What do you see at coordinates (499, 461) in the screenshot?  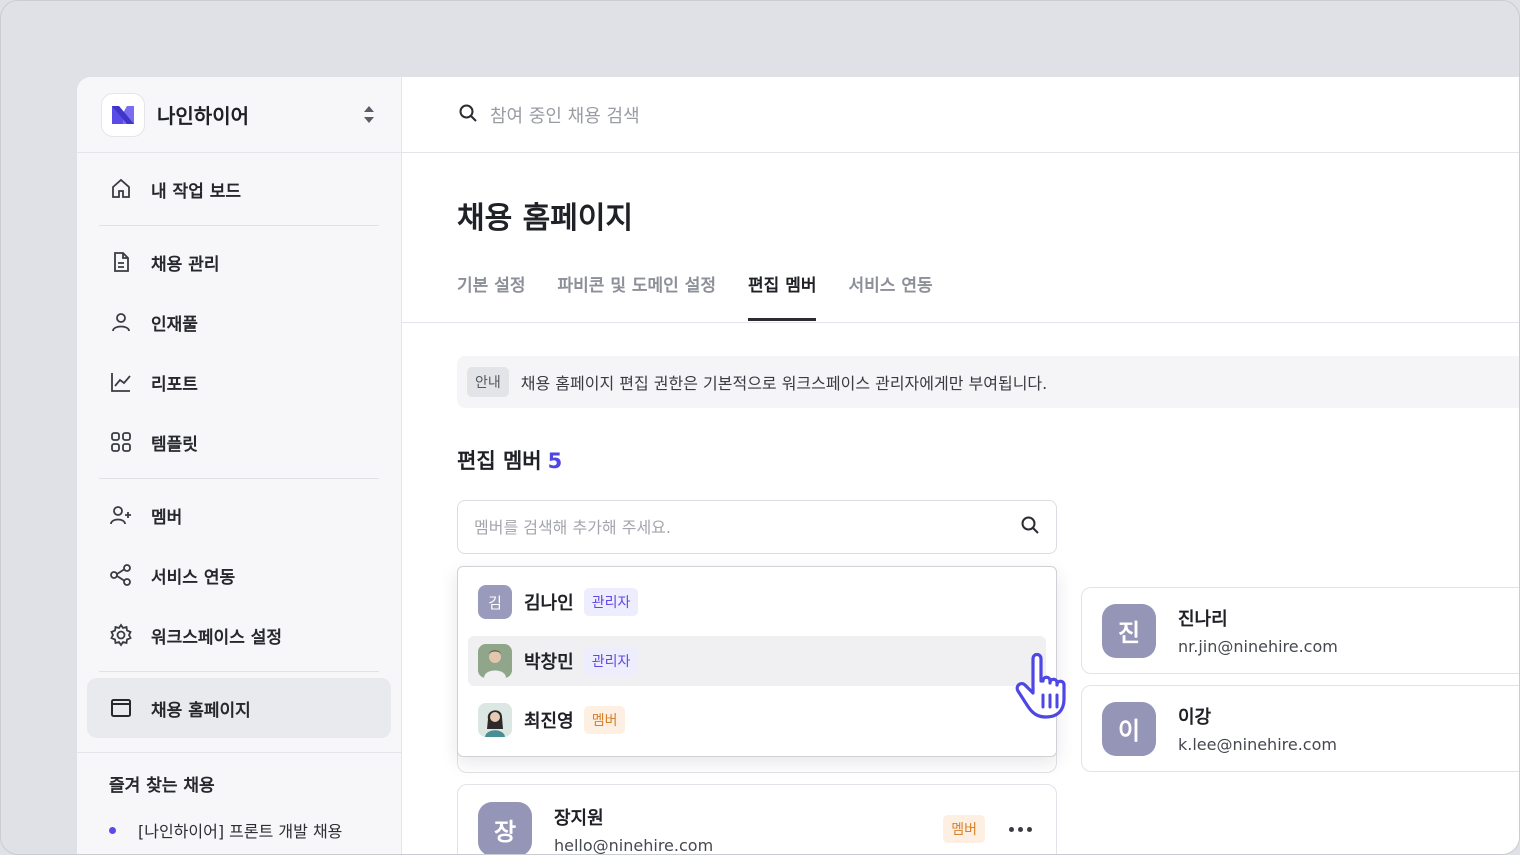 I see `section-title-label: 편집 멤버` at bounding box center [499, 461].